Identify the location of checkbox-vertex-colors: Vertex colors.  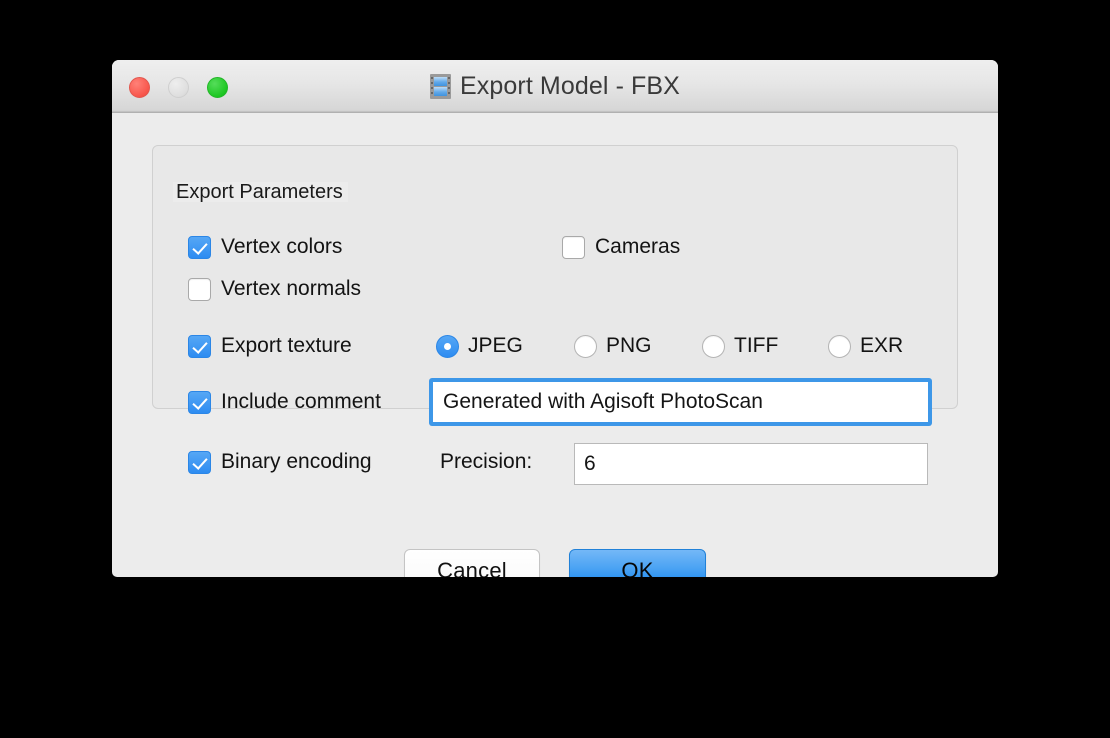
(265, 247).